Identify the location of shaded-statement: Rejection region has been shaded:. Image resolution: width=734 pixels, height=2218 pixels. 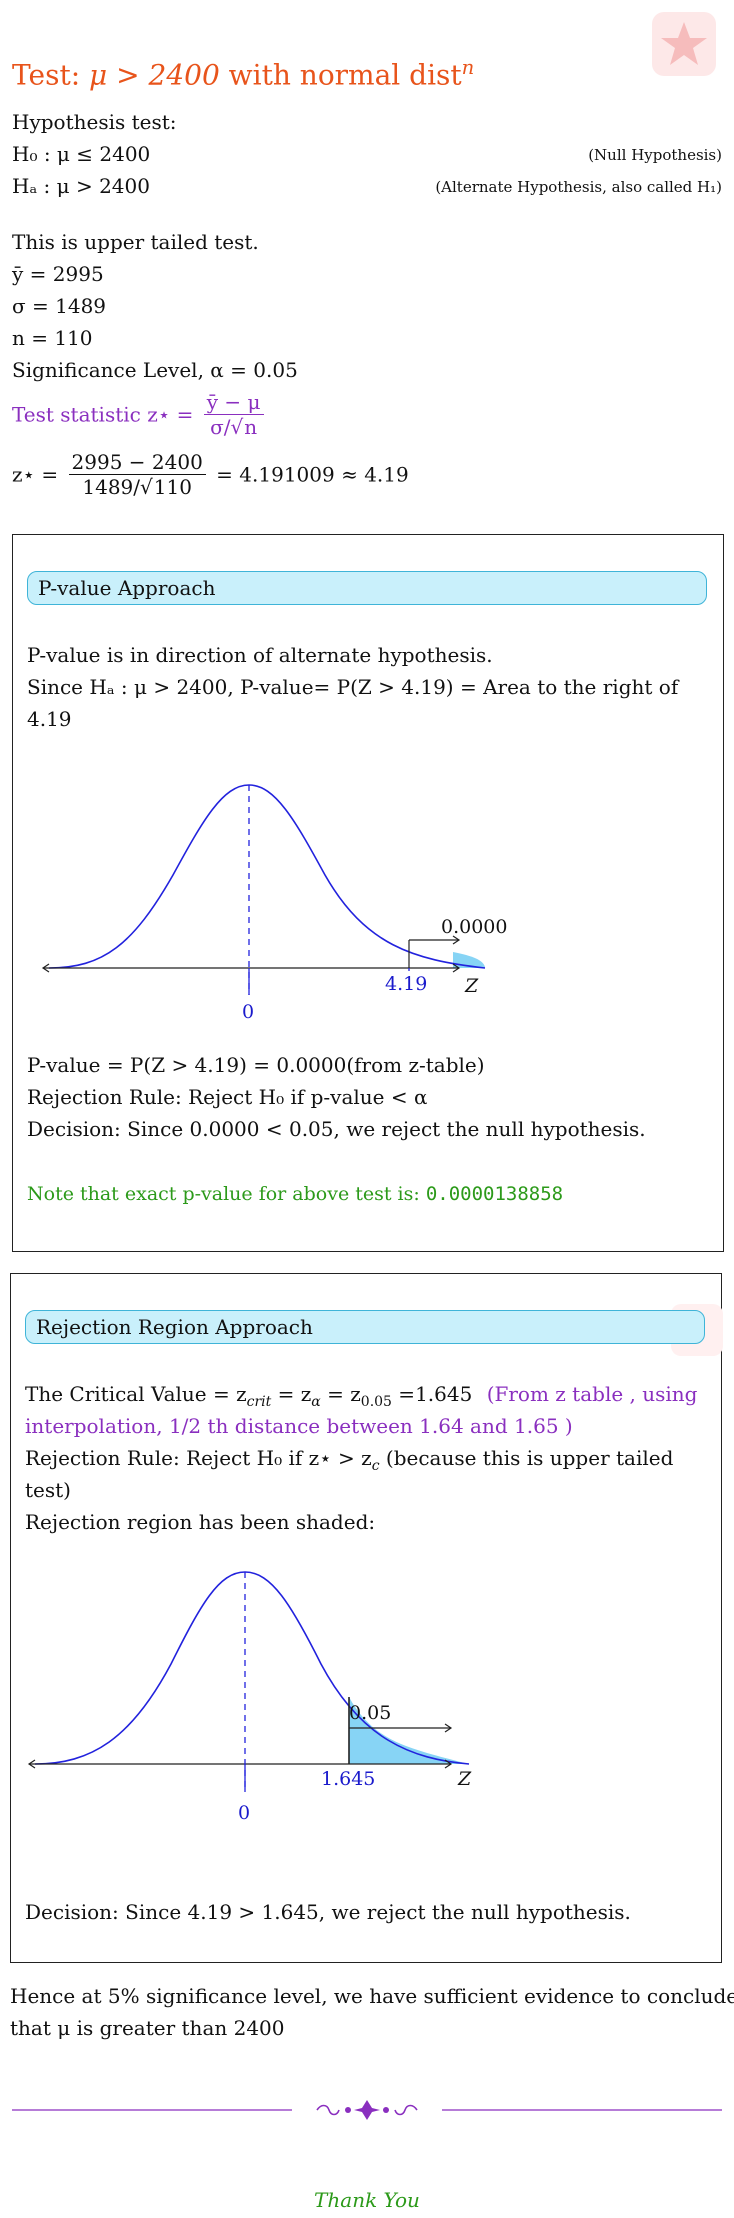
(200, 1522).